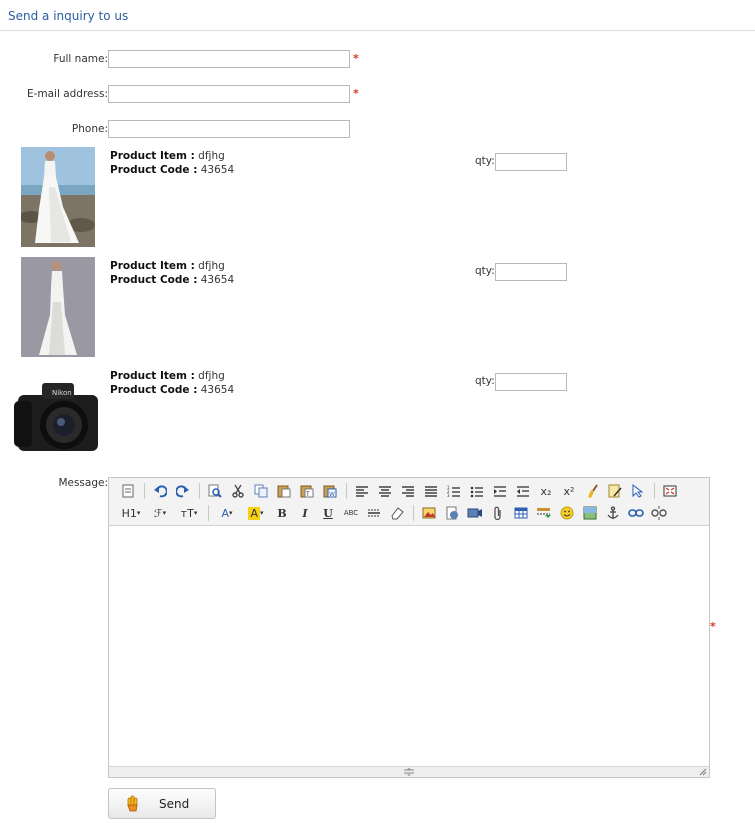  Describe the element at coordinates (160, 491) in the screenshot. I see `undo-icon` at that location.